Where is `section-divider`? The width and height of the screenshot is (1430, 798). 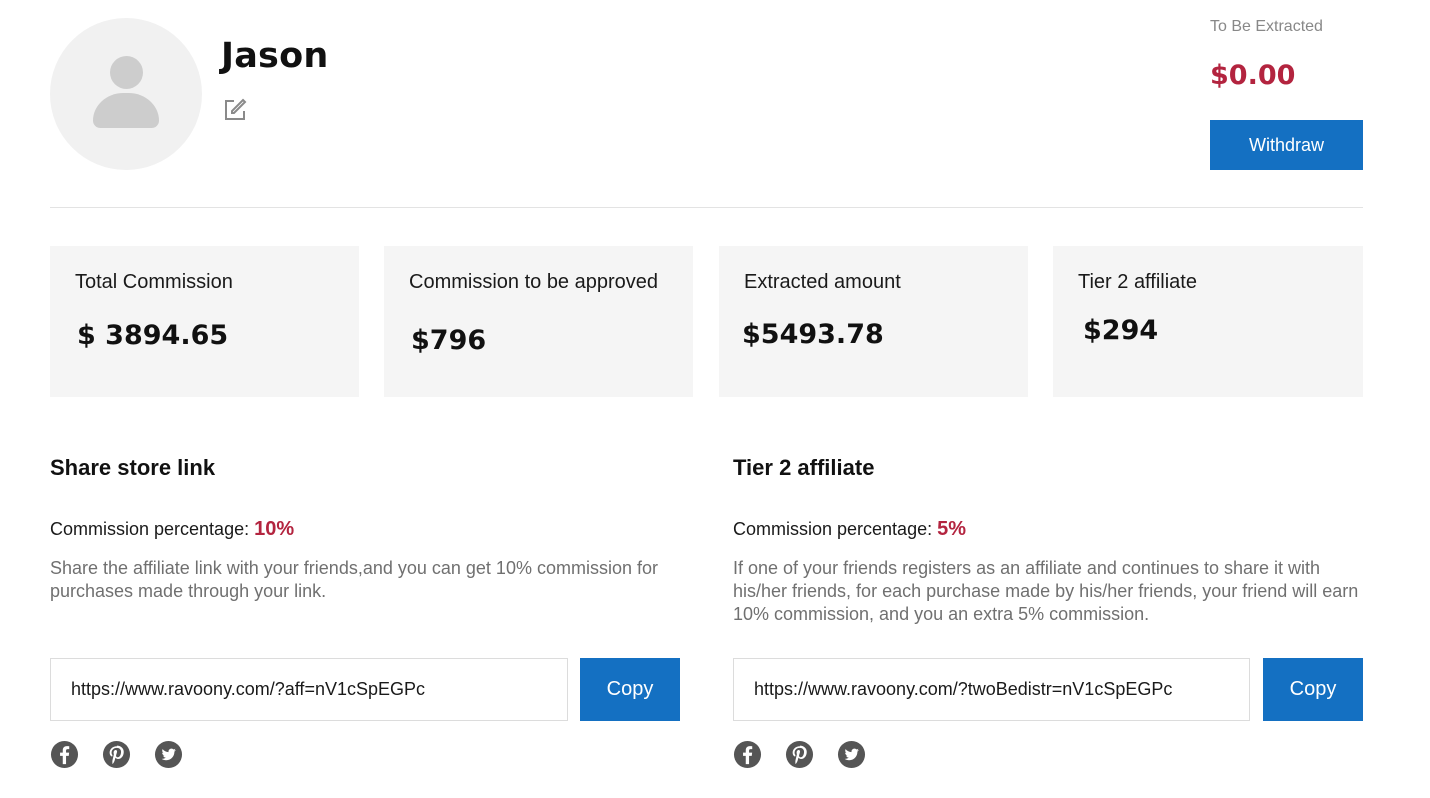 section-divider is located at coordinates (706, 207).